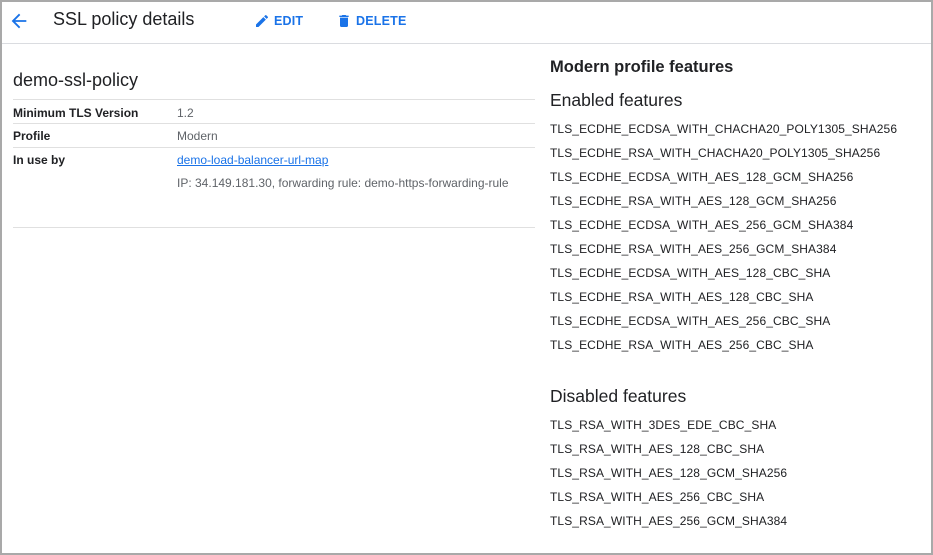 The image size is (933, 555). Describe the element at coordinates (124, 19) in the screenshot. I see `page-title: SSL policy details` at that location.